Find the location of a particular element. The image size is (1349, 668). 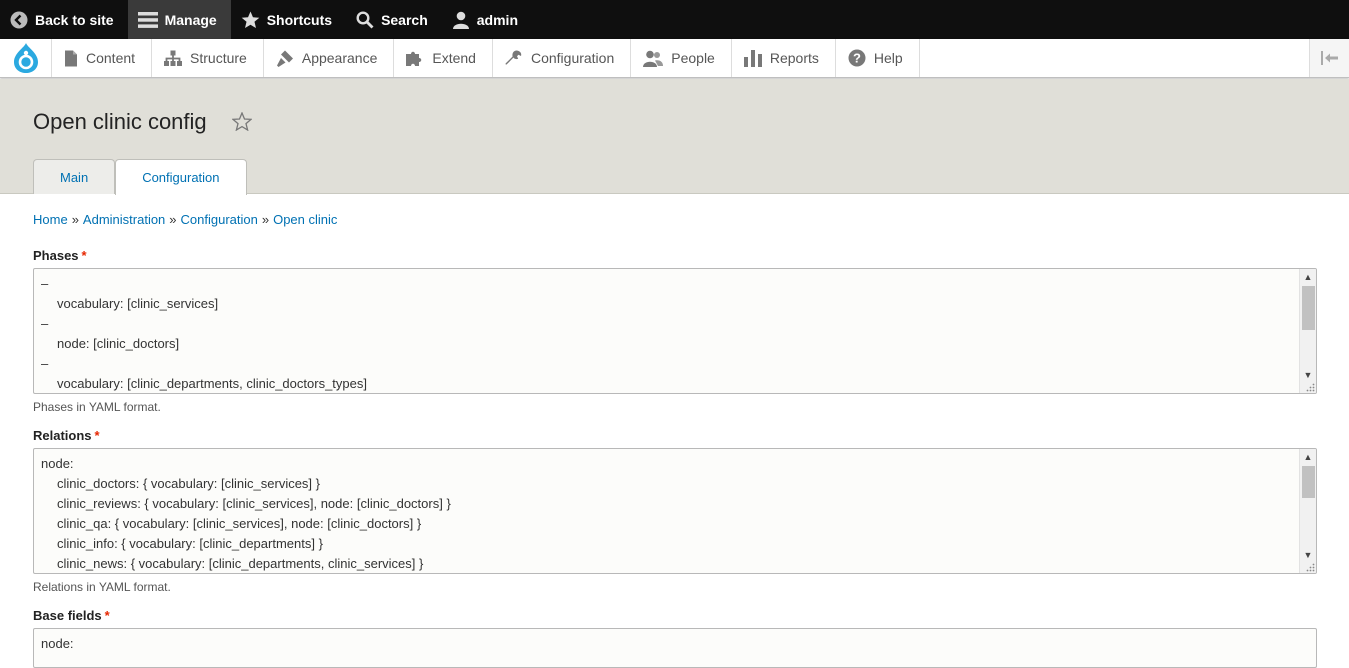

base-fields-textarea: node: is located at coordinates (675, 648).